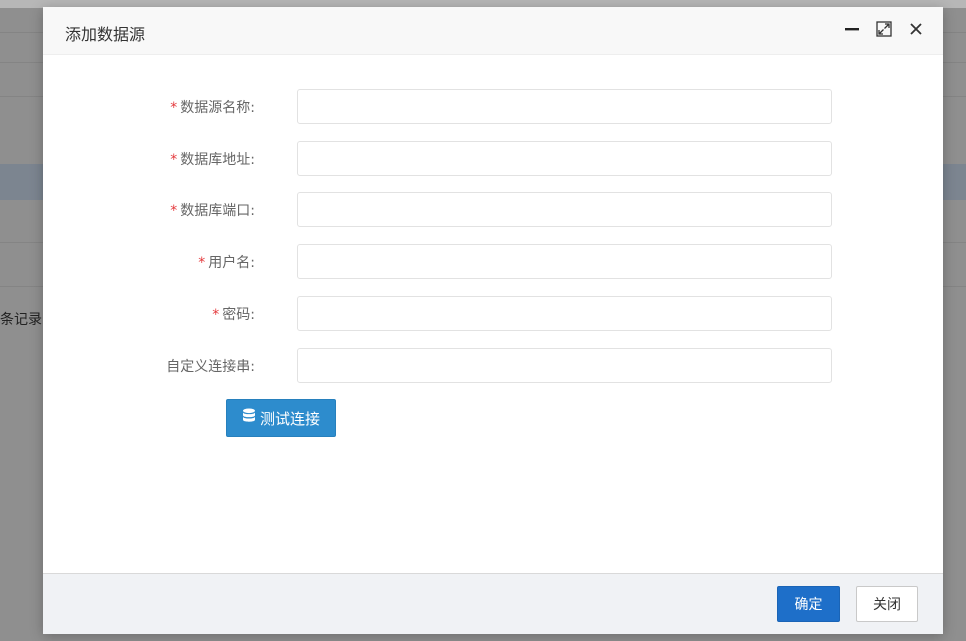 The image size is (966, 641). I want to click on background-record-count: 条记录, so click(21, 320).